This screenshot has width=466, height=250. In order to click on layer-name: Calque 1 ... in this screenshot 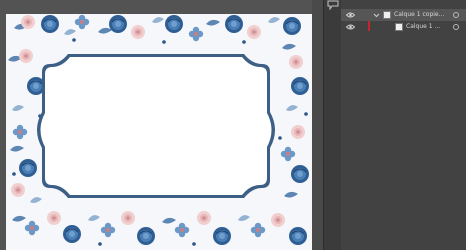, I will do `click(429, 27)`.